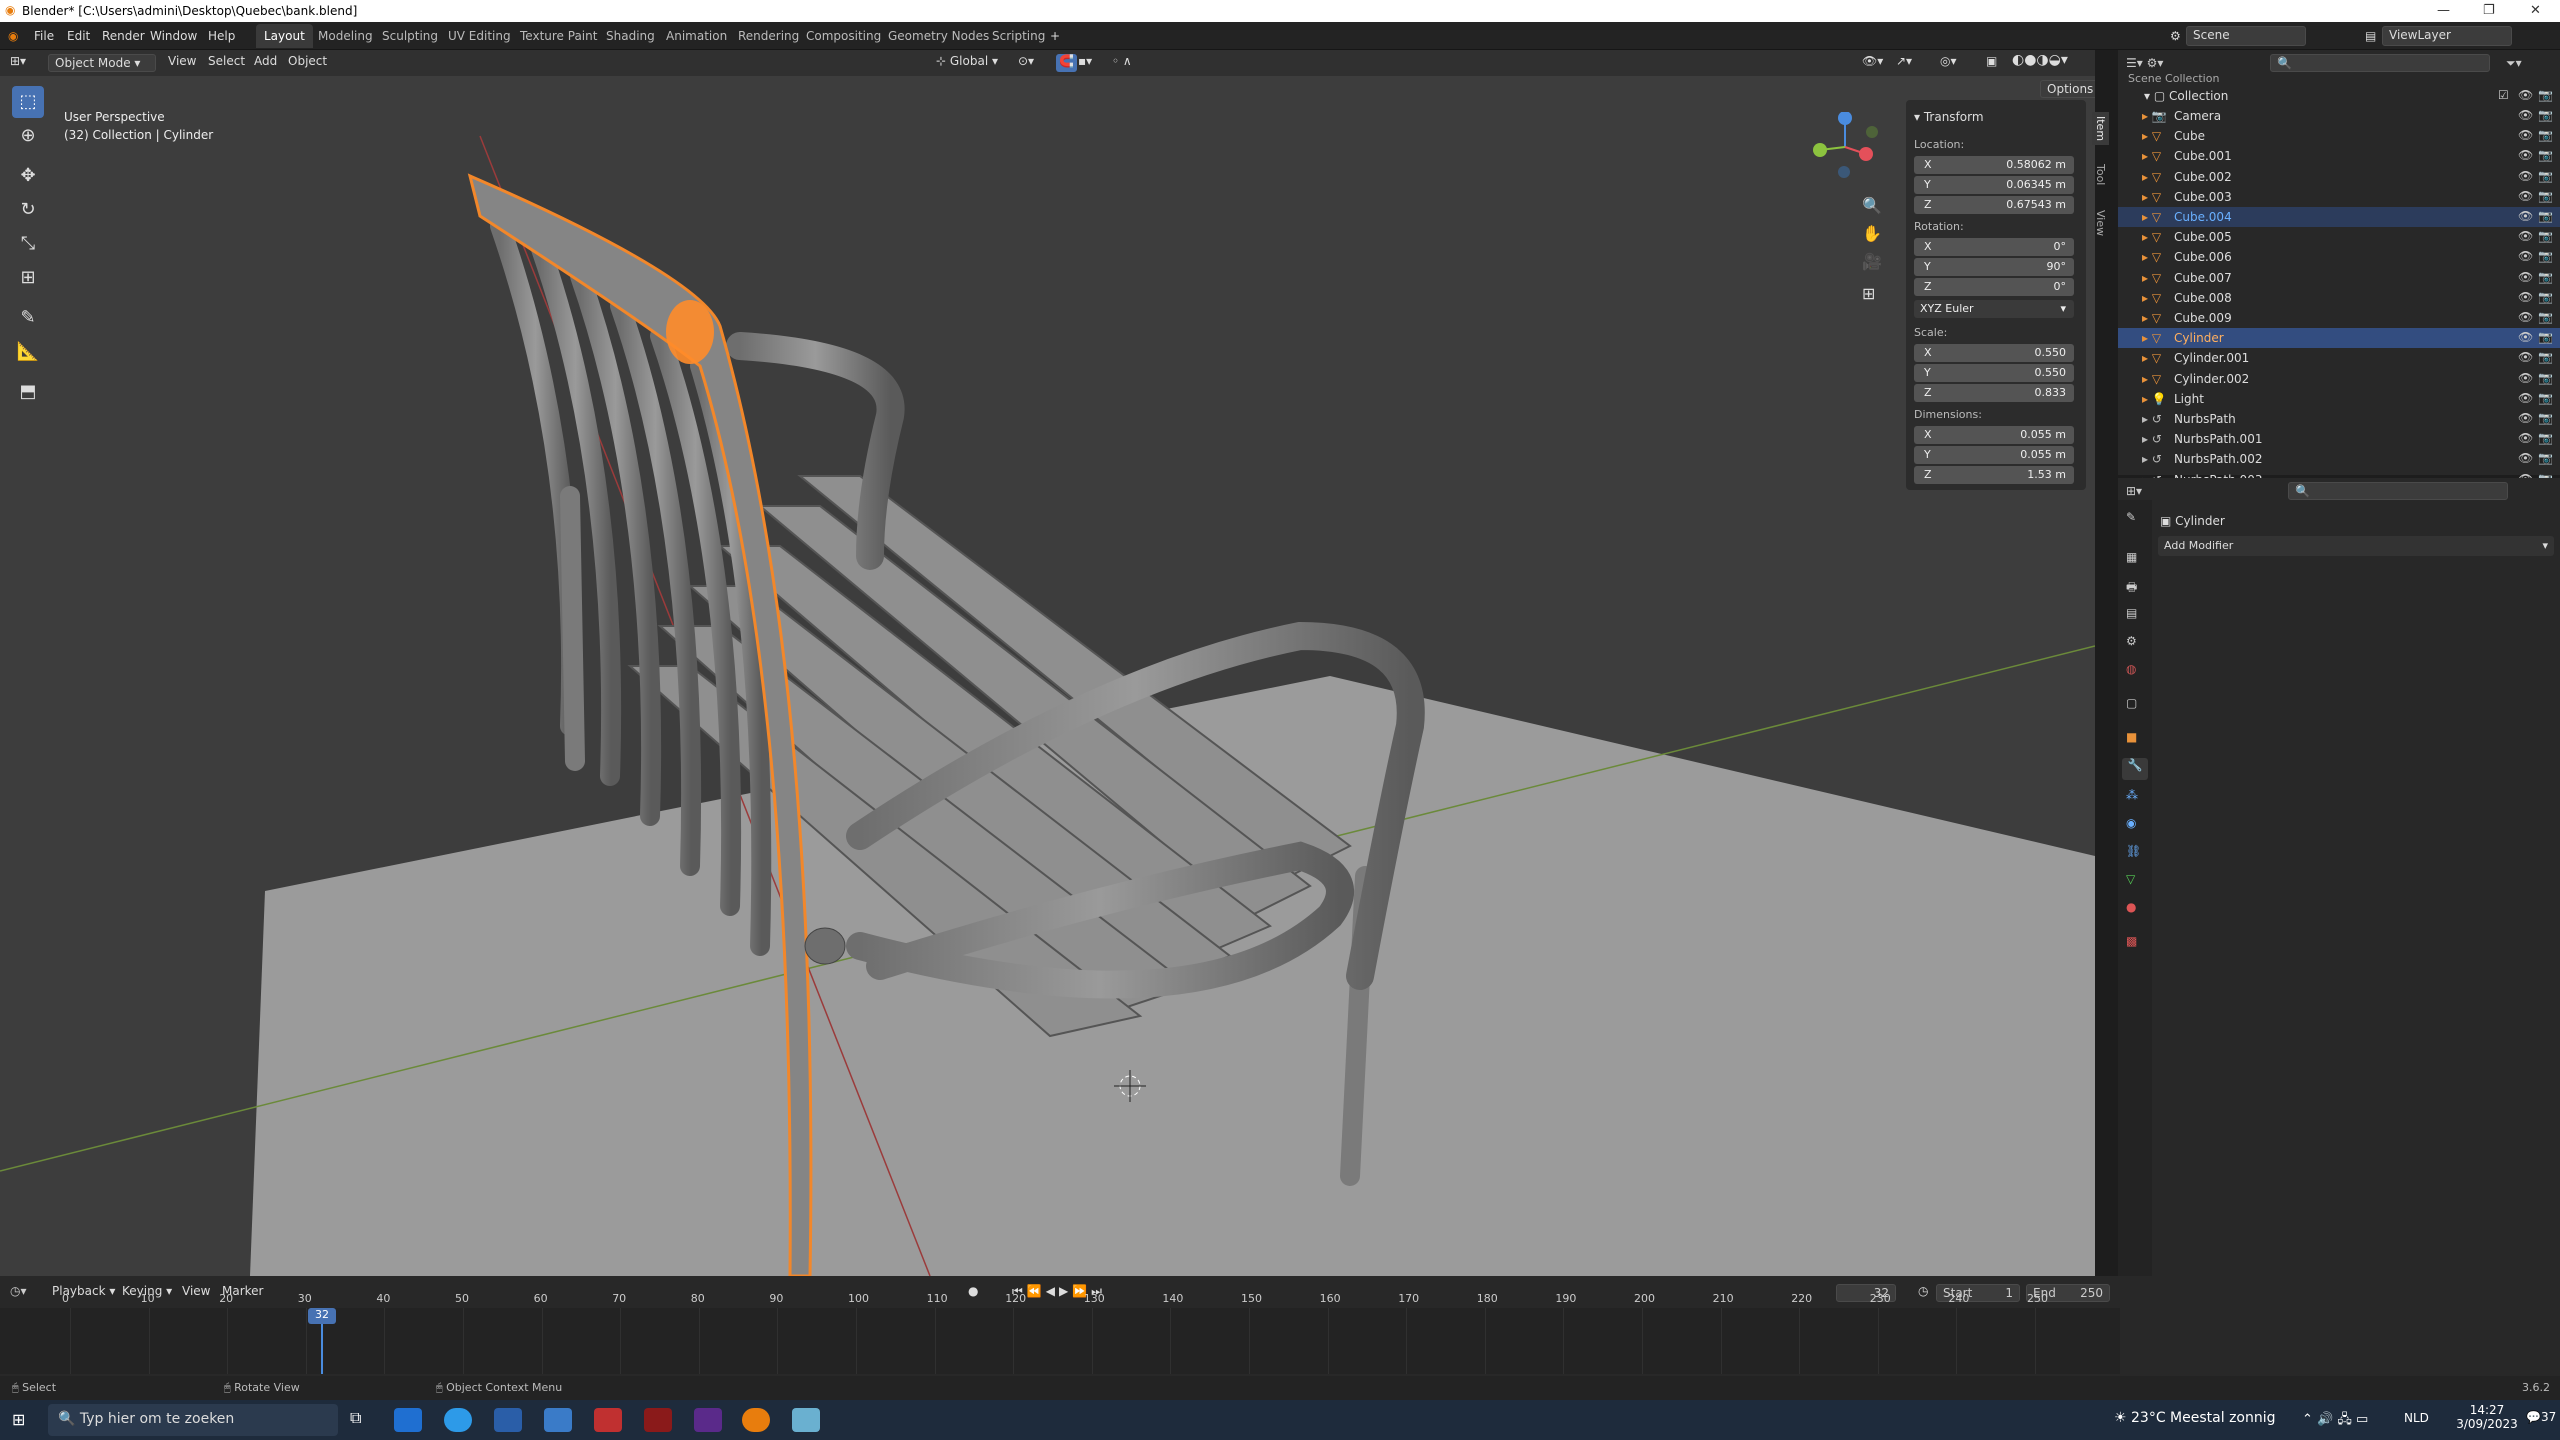 This screenshot has height=1440, width=2560. What do you see at coordinates (2339, 156) in the screenshot?
I see `outliner-item: ▸ ▽ Cube.001 👁 📷` at bounding box center [2339, 156].